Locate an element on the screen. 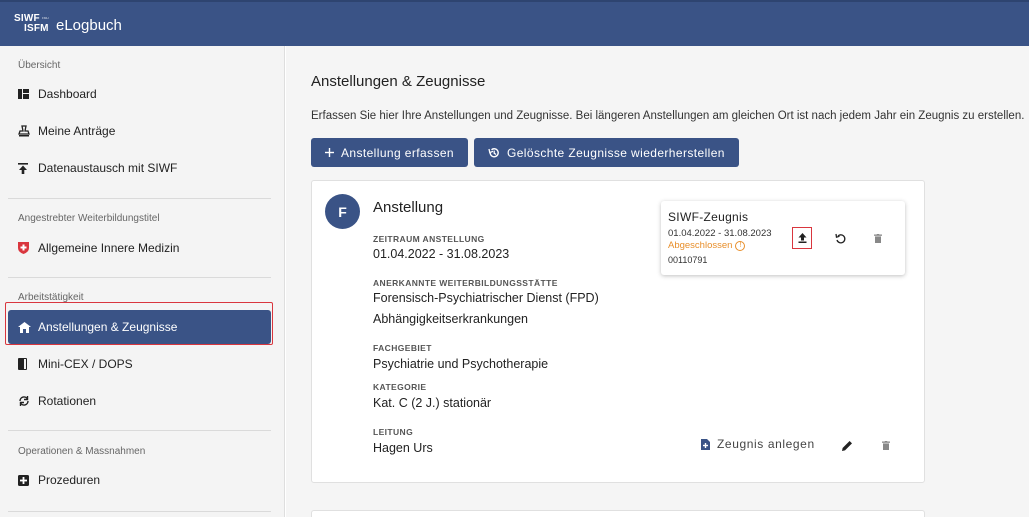  field-label-weiterbildungsstaette: ANERKANNTE WEITERBILDUNGSSTÄTTE is located at coordinates (465, 283).